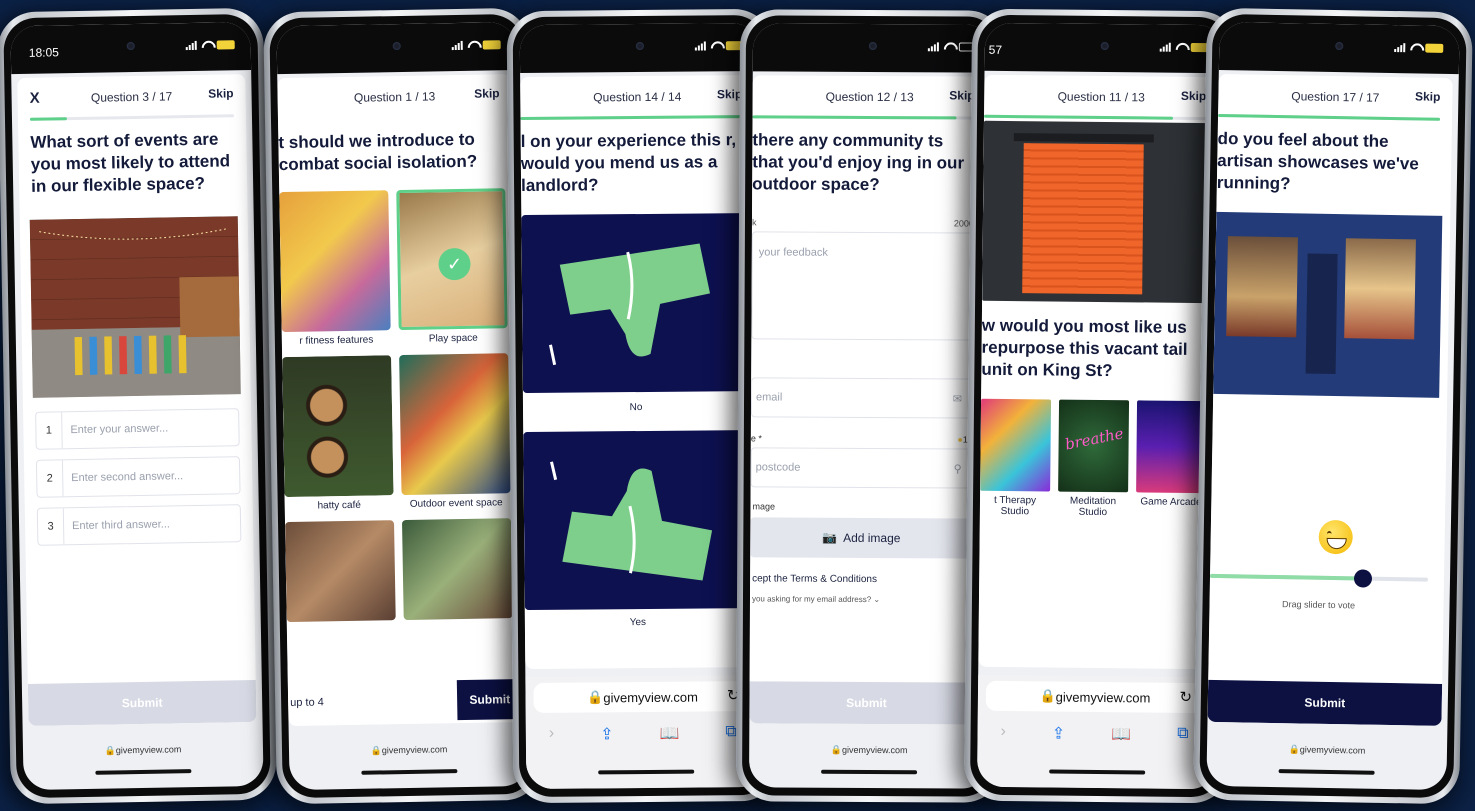 Image resolution: width=1475 pixels, height=811 pixels. What do you see at coordinates (1104, 48) in the screenshot?
I see `status-bar: 57` at bounding box center [1104, 48].